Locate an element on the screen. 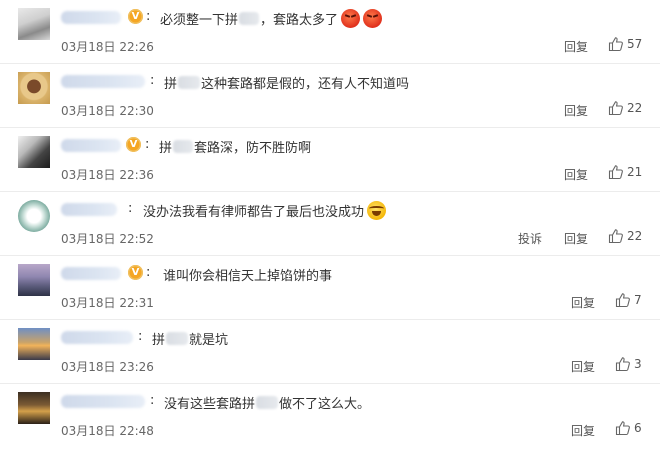  like-button: 3 is located at coordinates (628, 364).